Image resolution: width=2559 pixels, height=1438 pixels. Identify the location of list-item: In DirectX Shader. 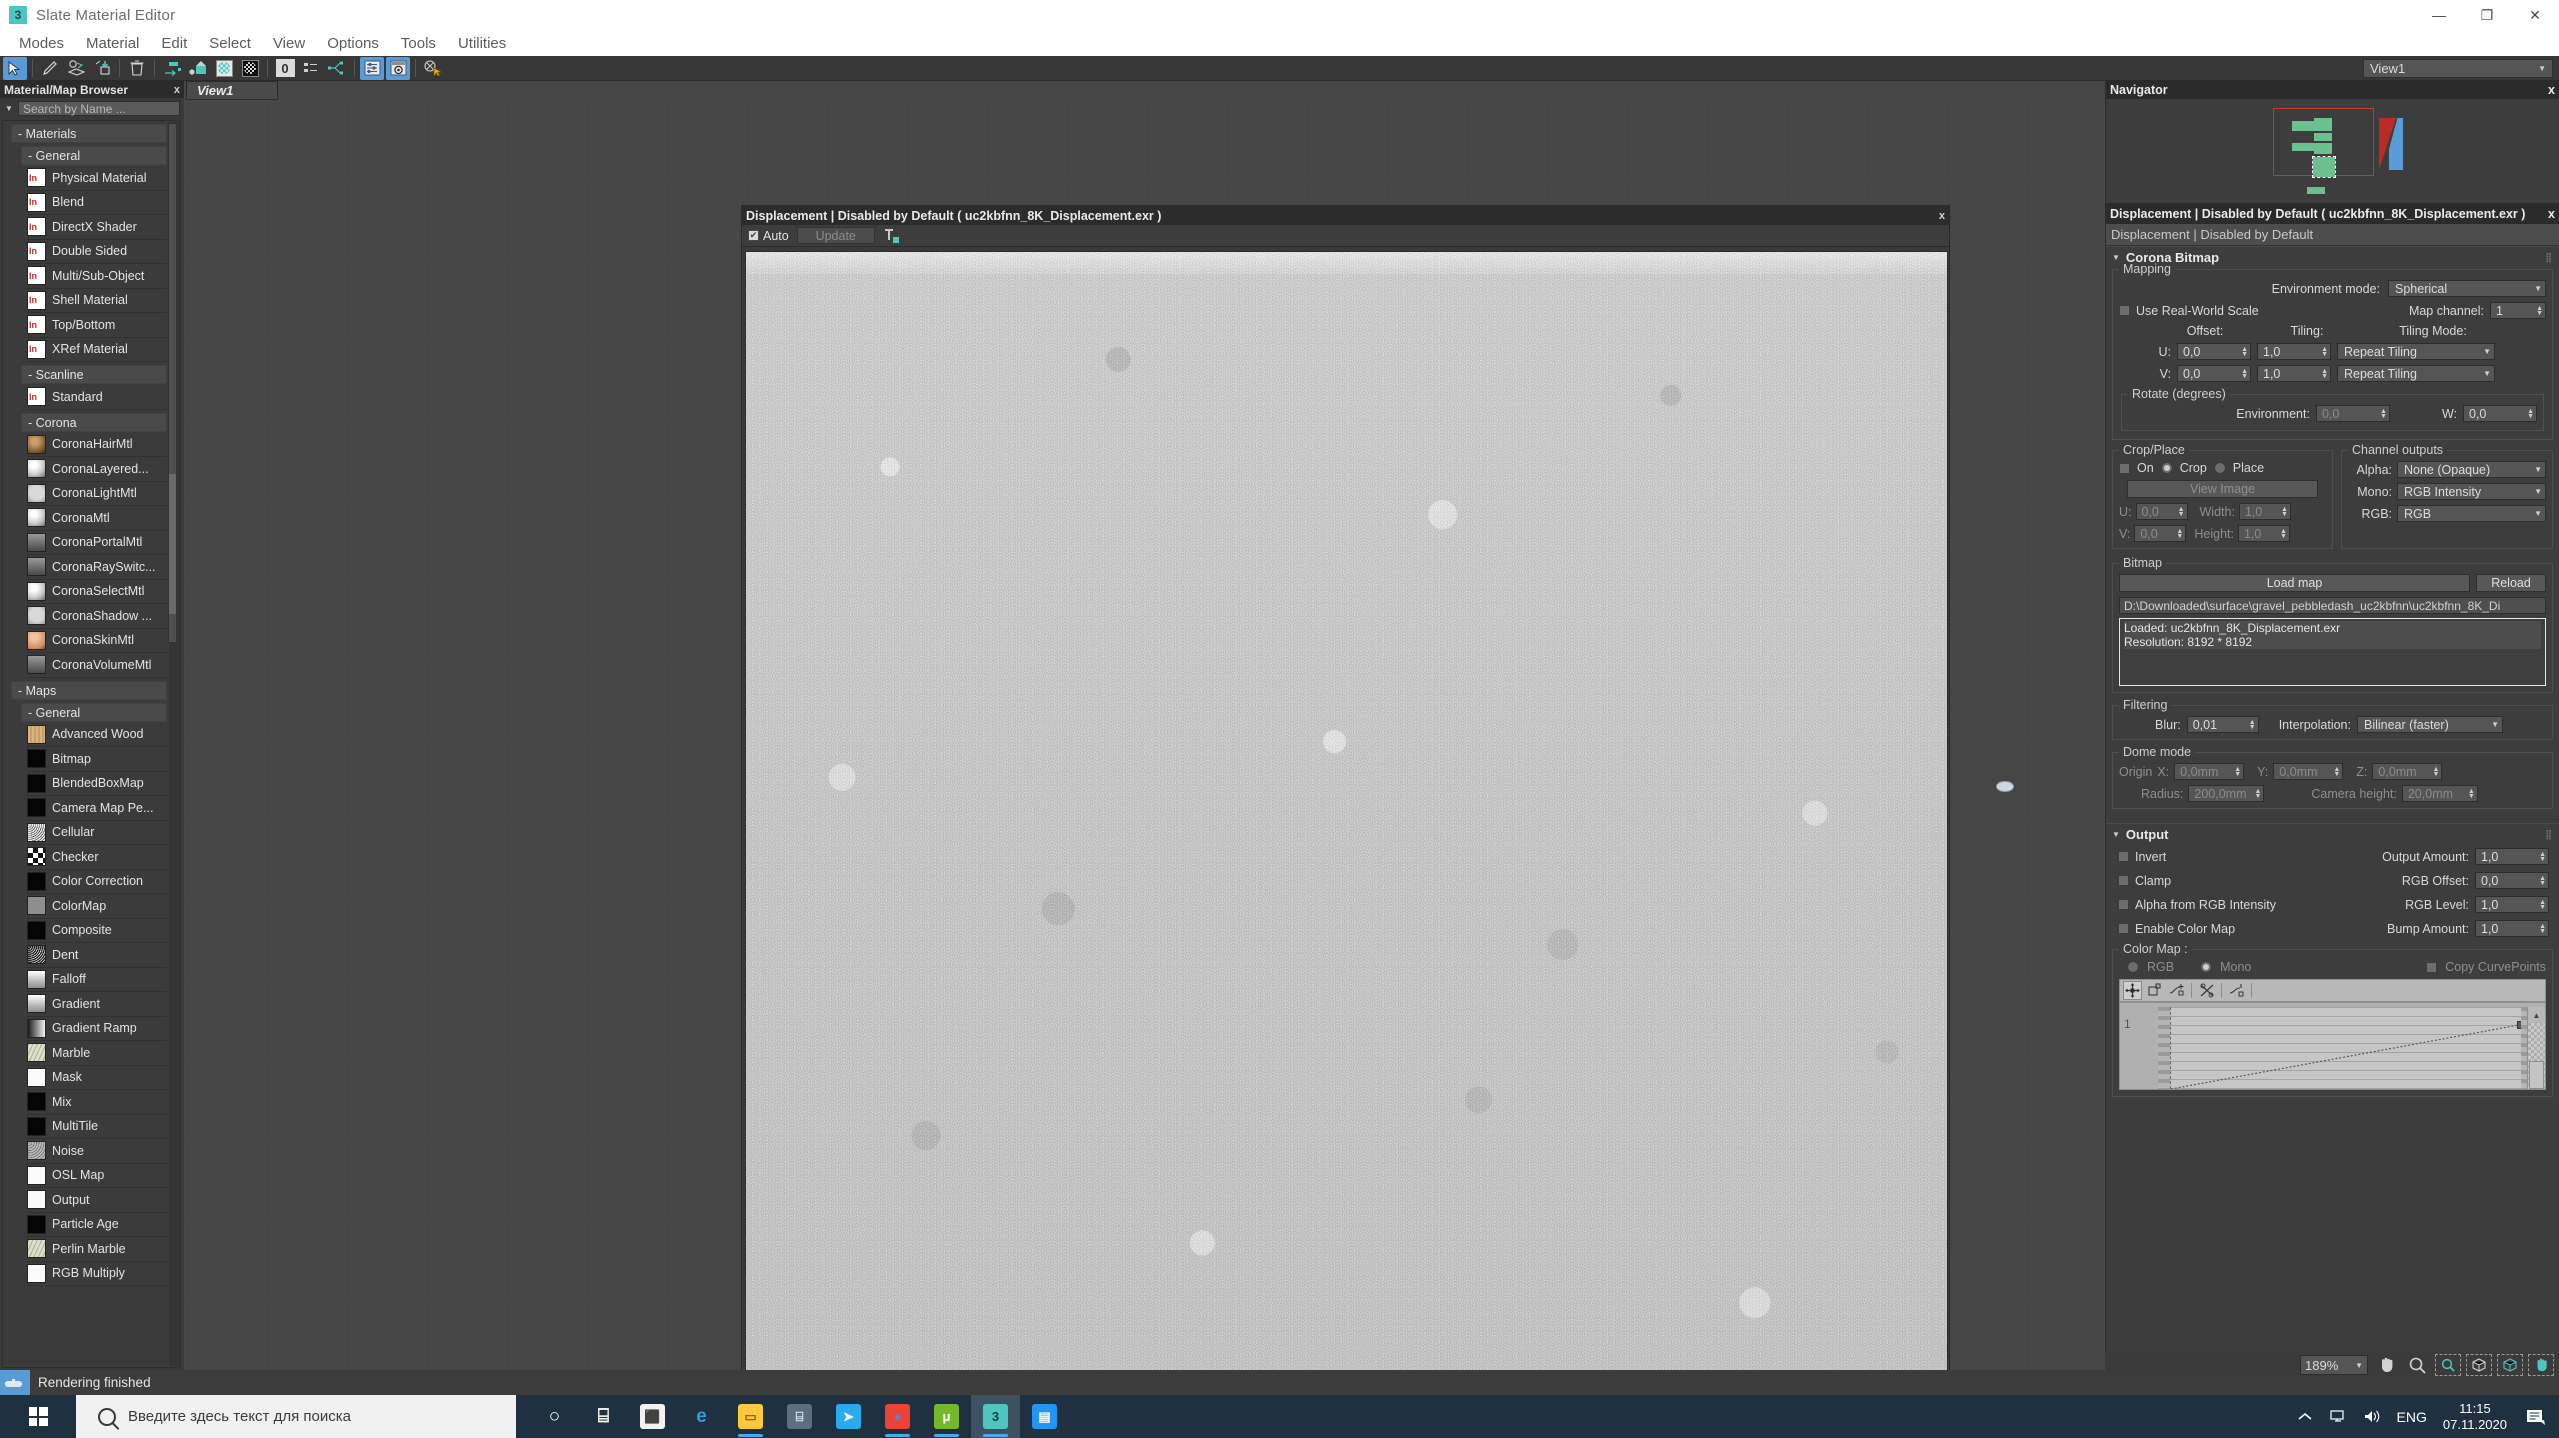
(97, 227).